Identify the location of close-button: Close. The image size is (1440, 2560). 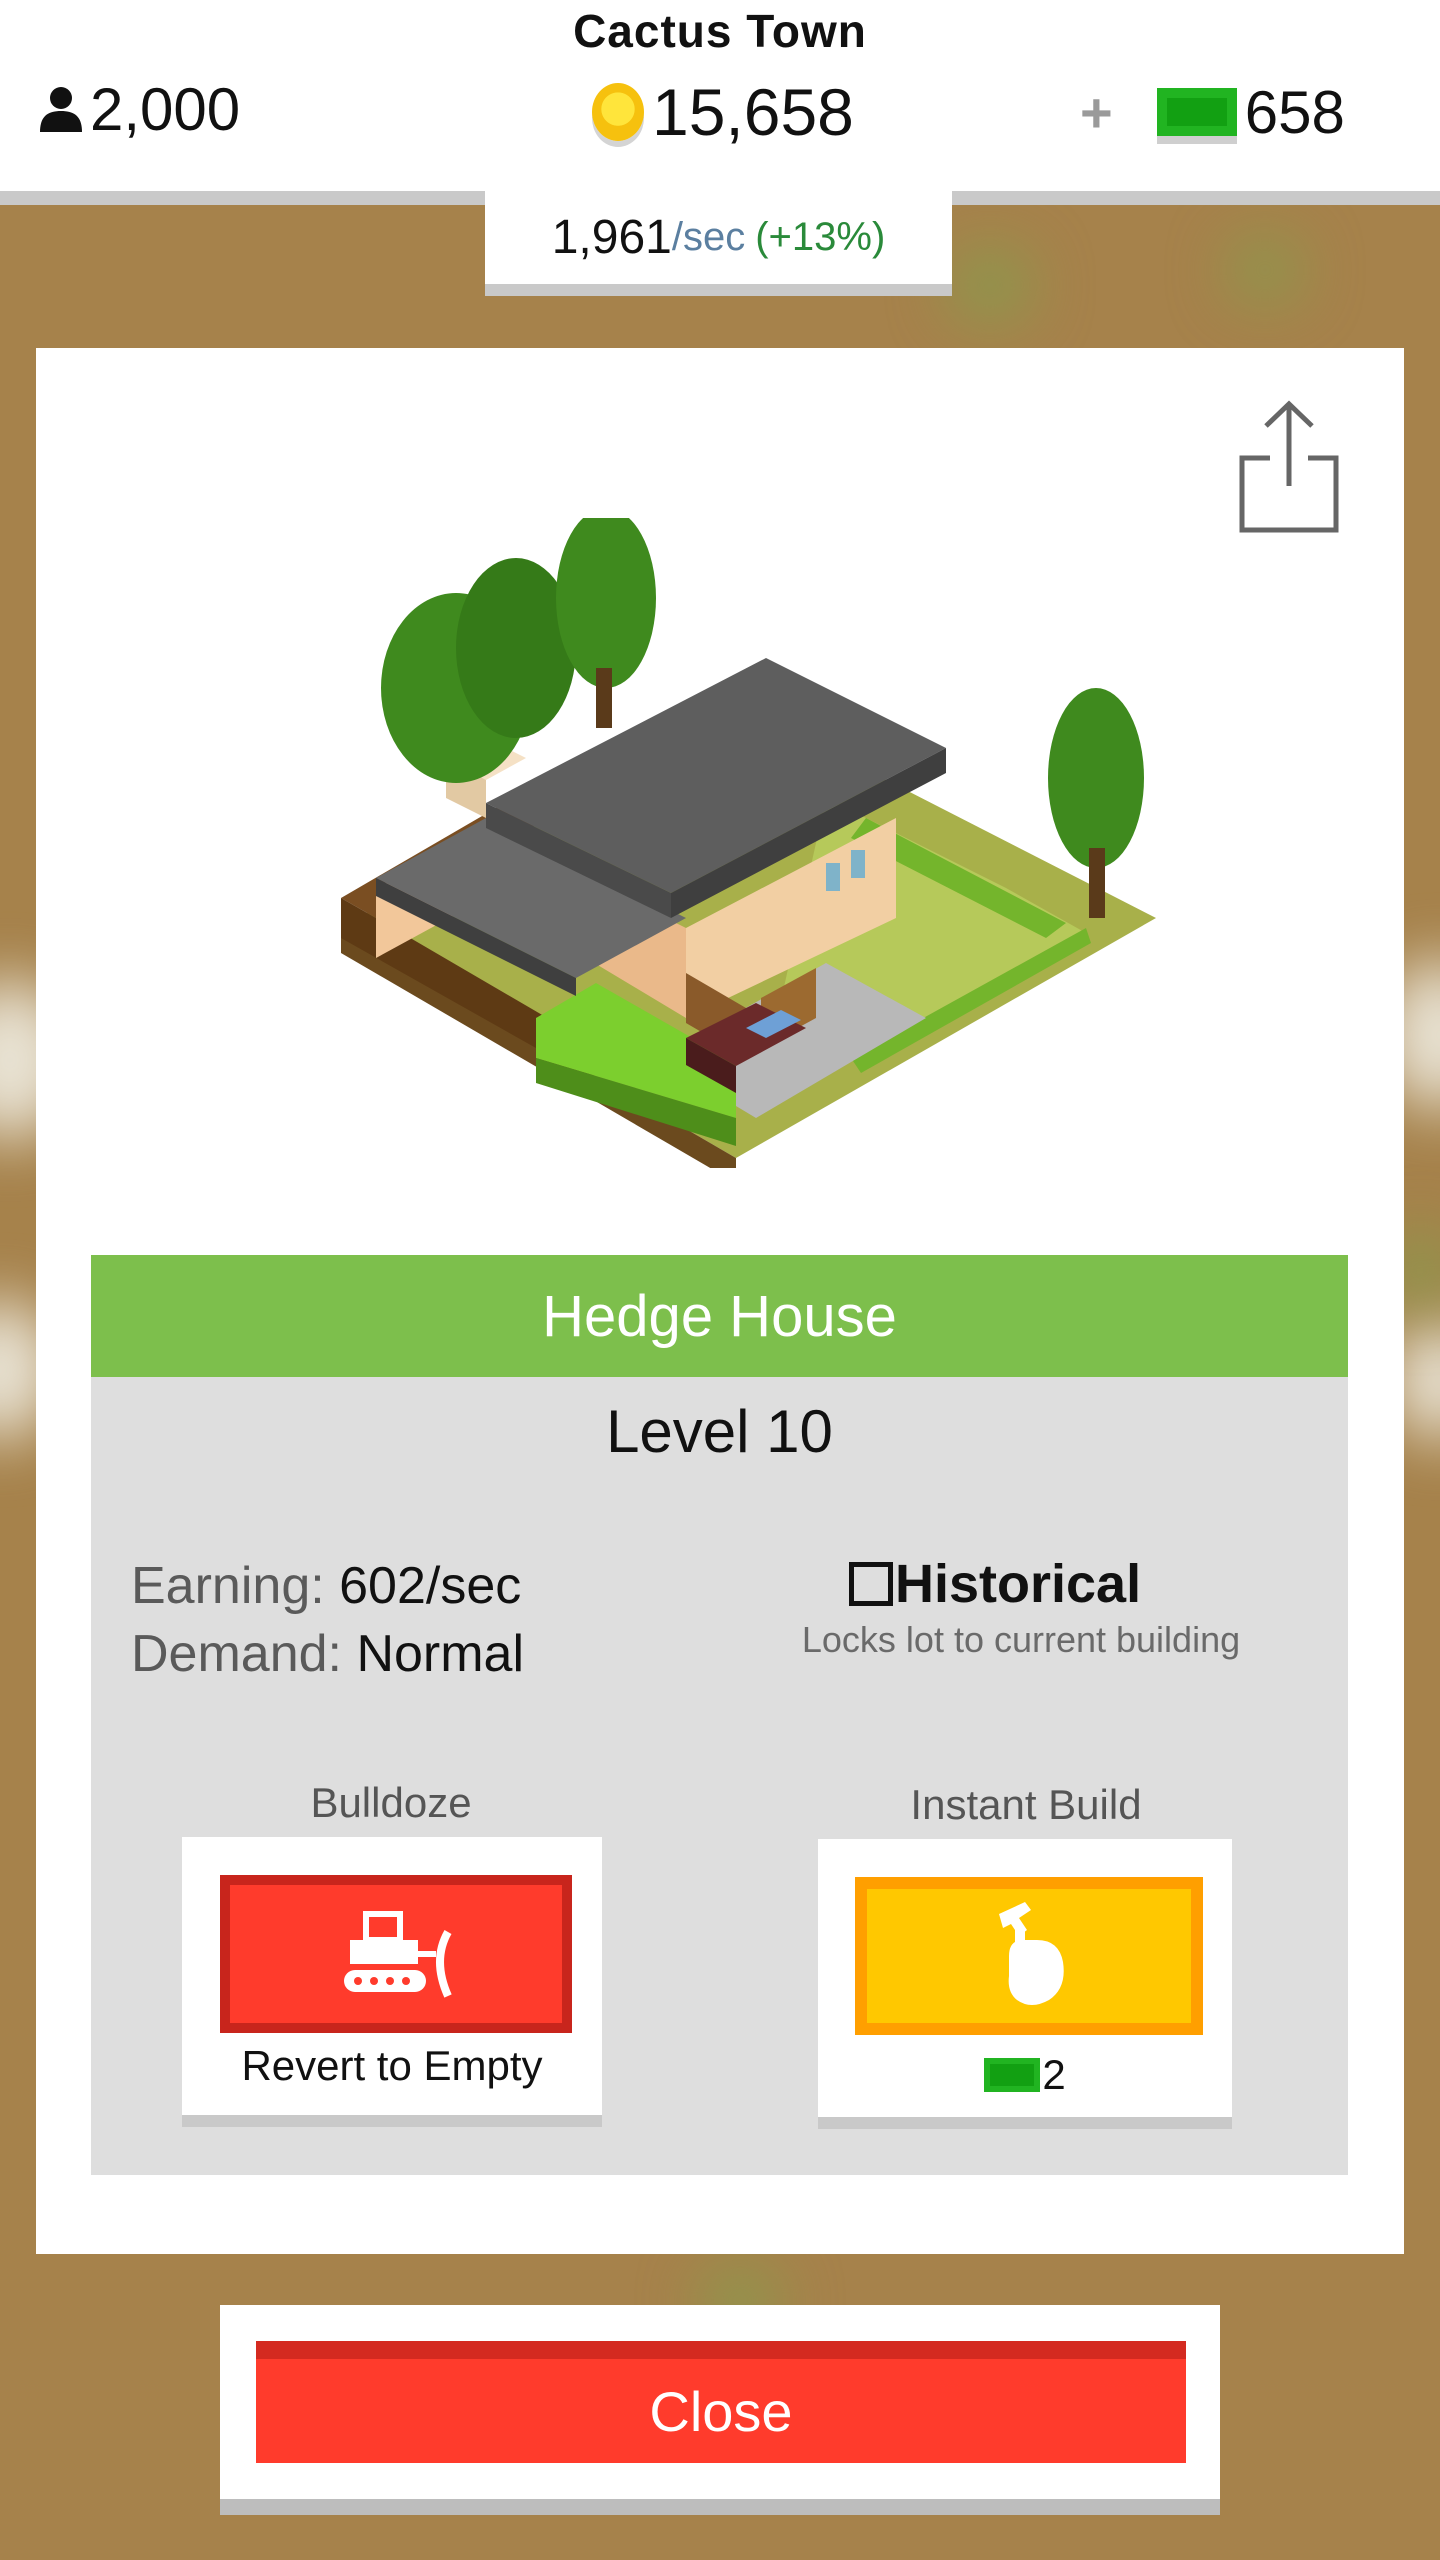
(721, 2402).